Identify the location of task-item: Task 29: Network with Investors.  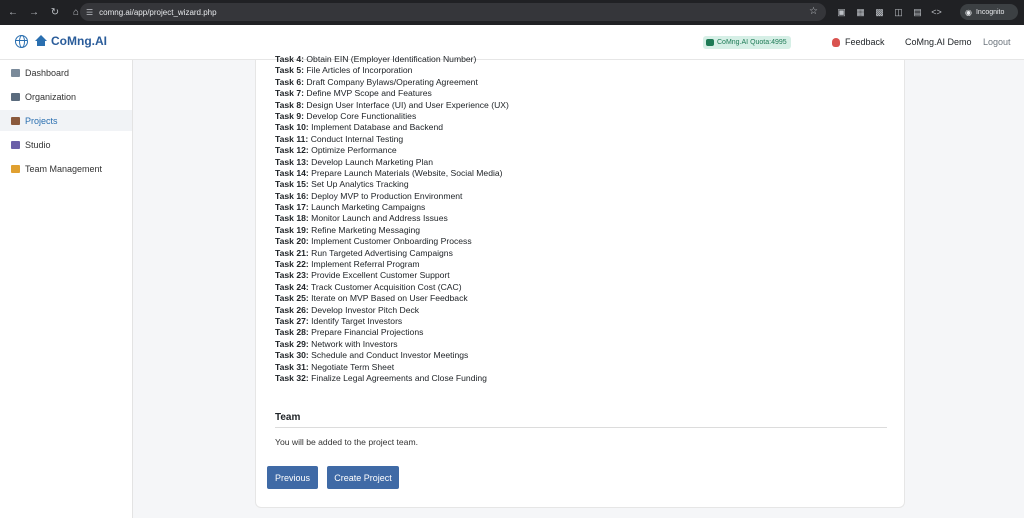
(392, 344).